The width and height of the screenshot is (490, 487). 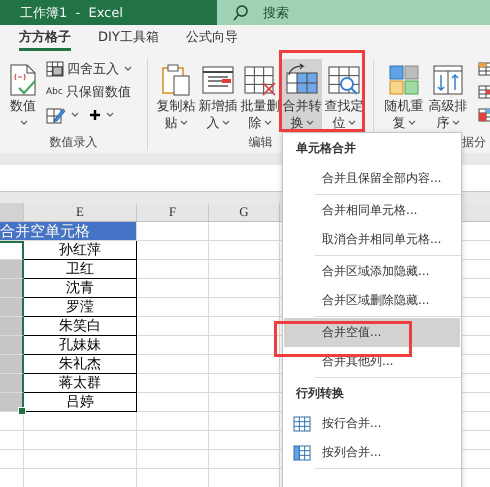 What do you see at coordinates (260, 142) in the screenshot?
I see `group-label: 编辑` at bounding box center [260, 142].